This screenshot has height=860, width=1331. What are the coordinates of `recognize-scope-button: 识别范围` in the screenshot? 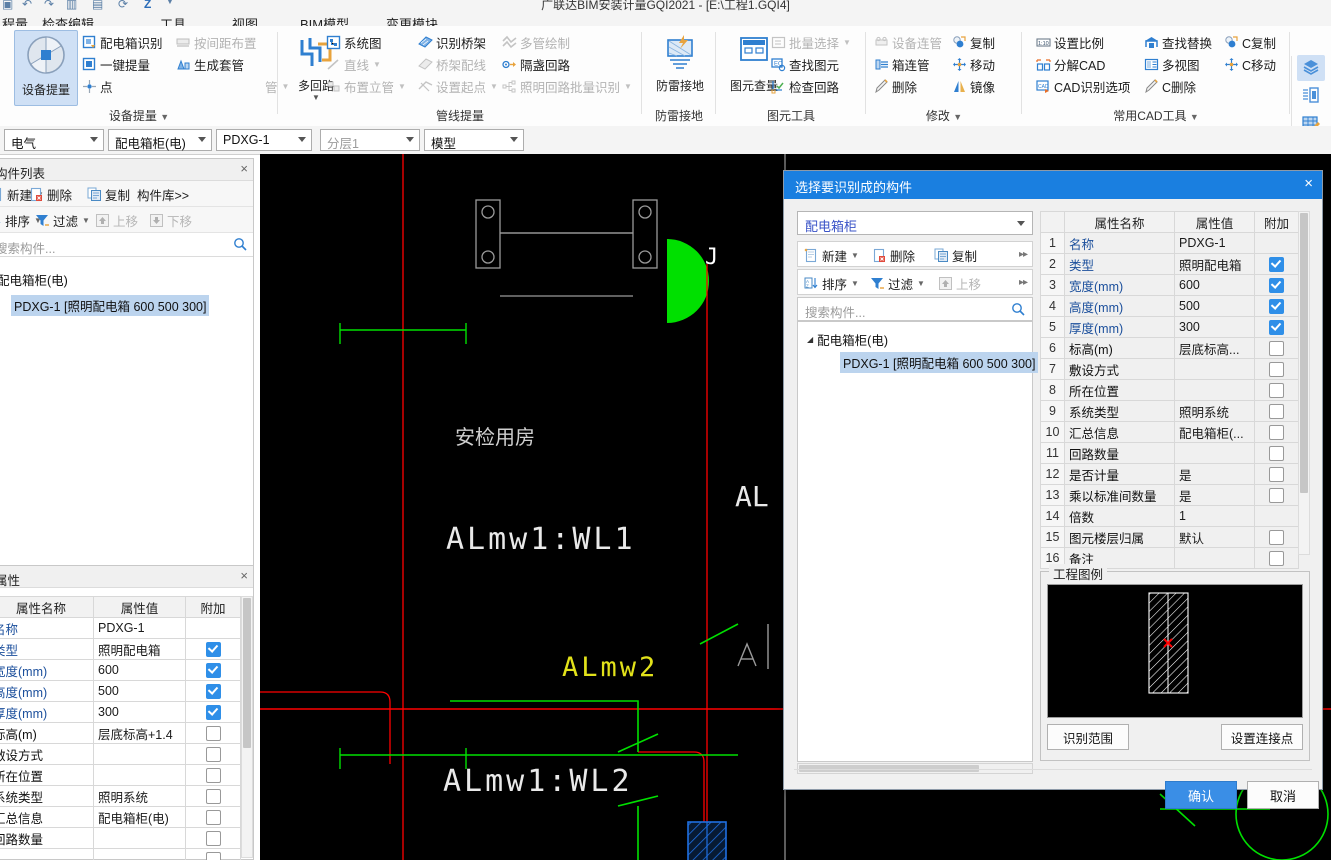 It's located at (1088, 737).